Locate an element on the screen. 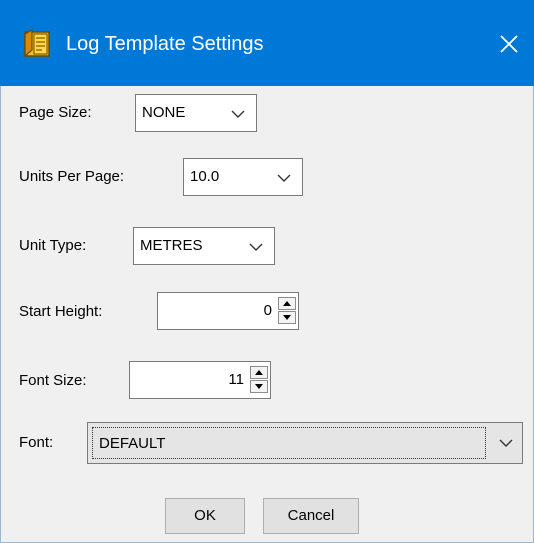 The width and height of the screenshot is (534, 543). font-value: DEFAULT is located at coordinates (132, 443).